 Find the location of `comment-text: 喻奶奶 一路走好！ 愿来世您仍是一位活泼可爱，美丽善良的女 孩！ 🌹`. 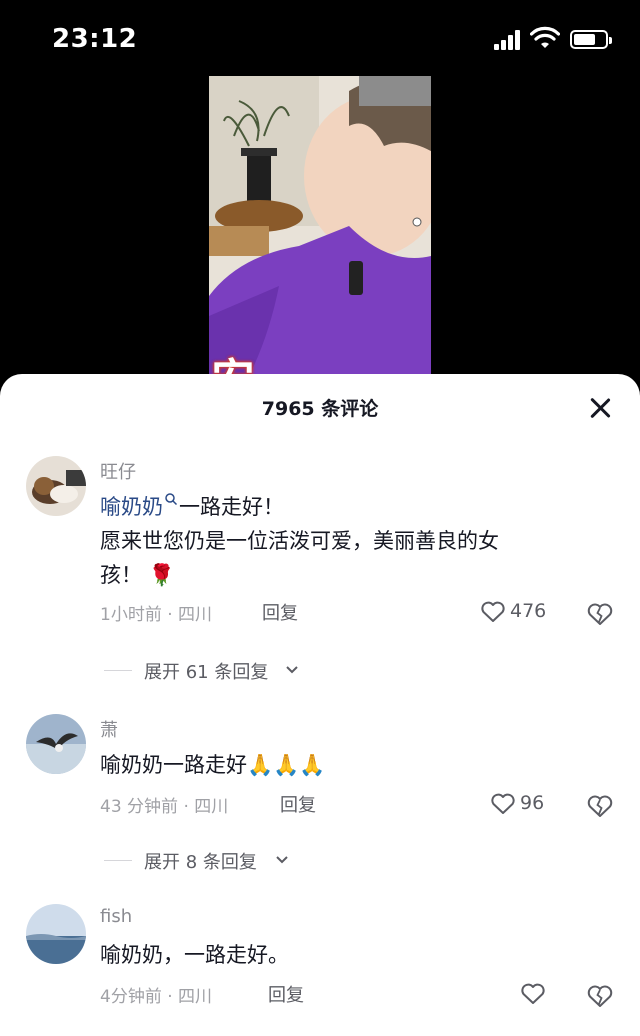

comment-text: 喻奶奶 一路走好！ 愿来世您仍是一位活泼可爱，美丽善良的女 孩！ 🌹 is located at coordinates (350, 541).